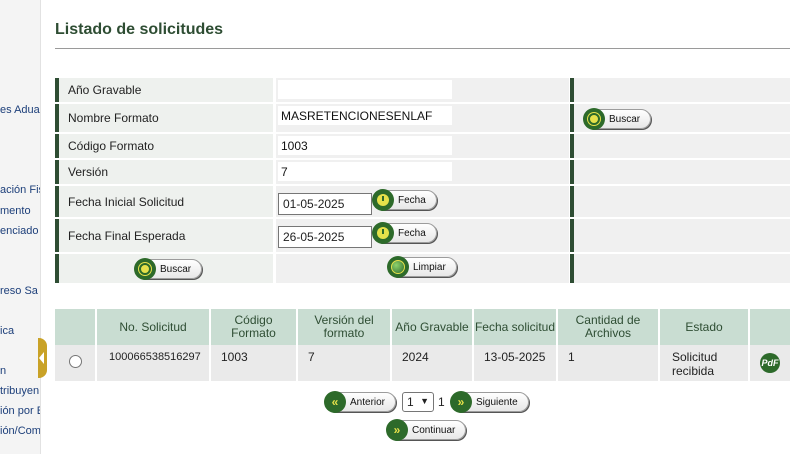 The height and width of the screenshot is (454, 810). I want to click on page-select: 1 ▼, so click(418, 402).